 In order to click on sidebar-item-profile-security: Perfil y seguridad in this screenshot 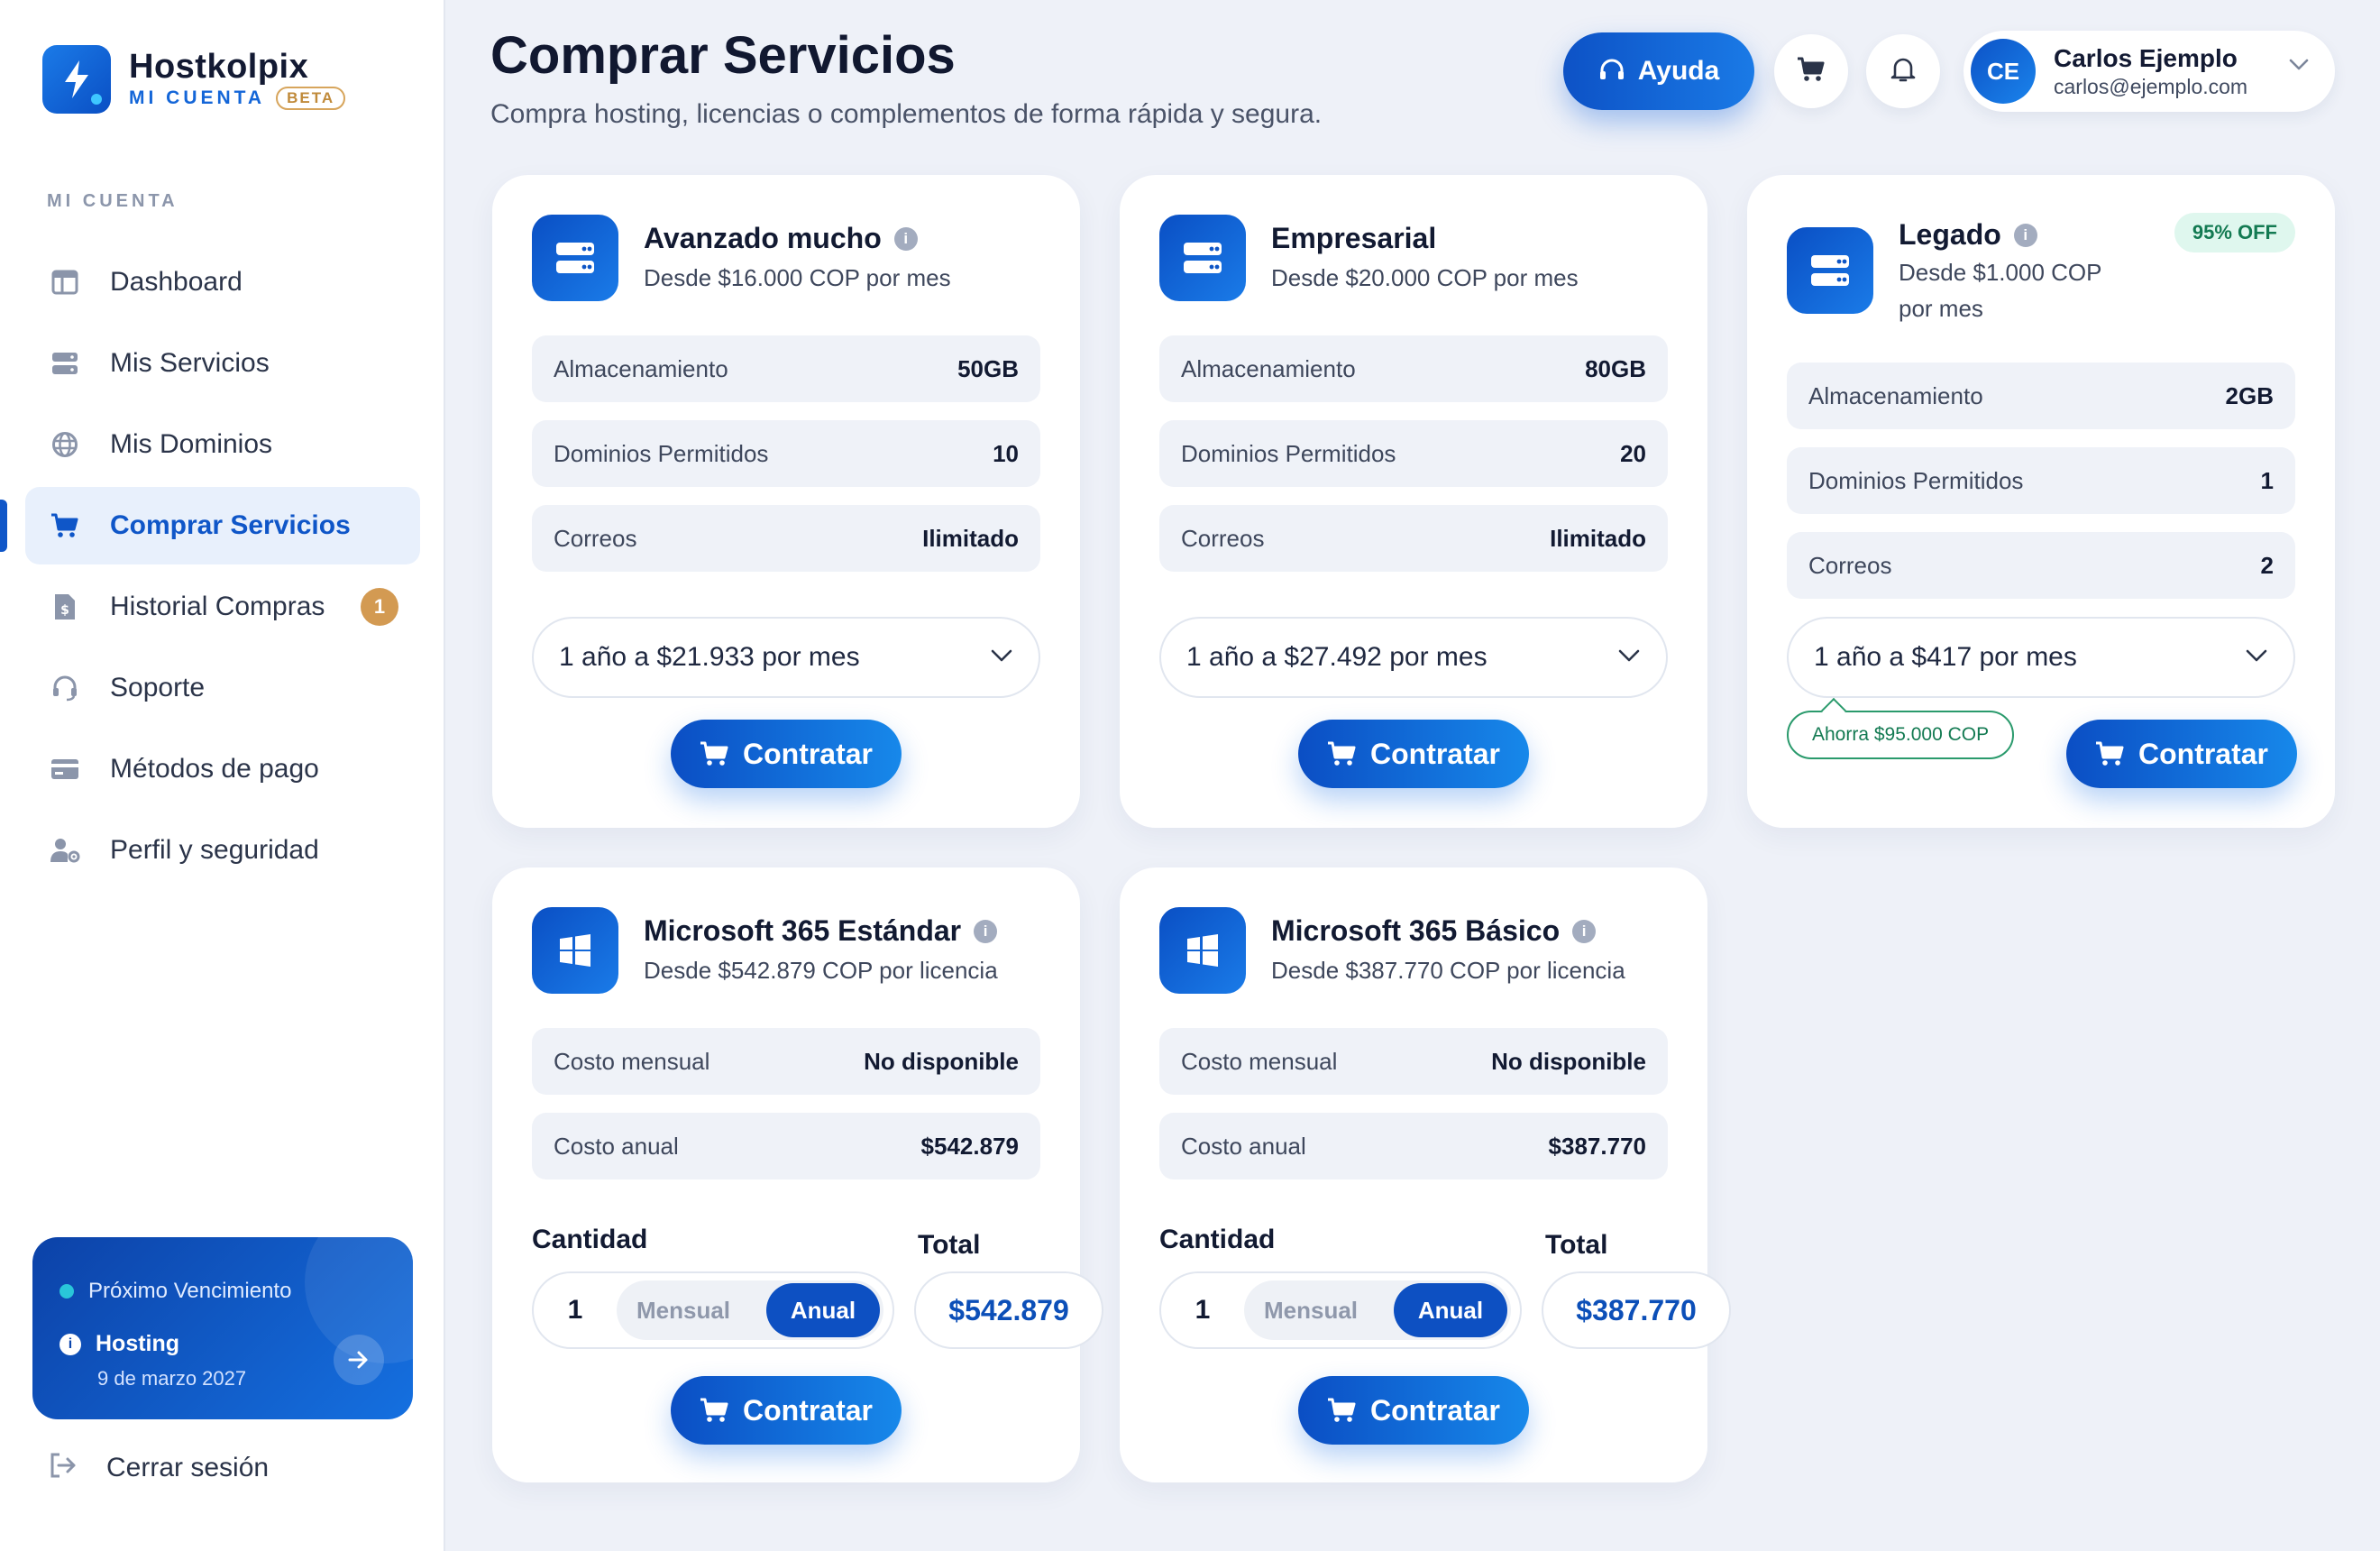, I will do `click(223, 850)`.